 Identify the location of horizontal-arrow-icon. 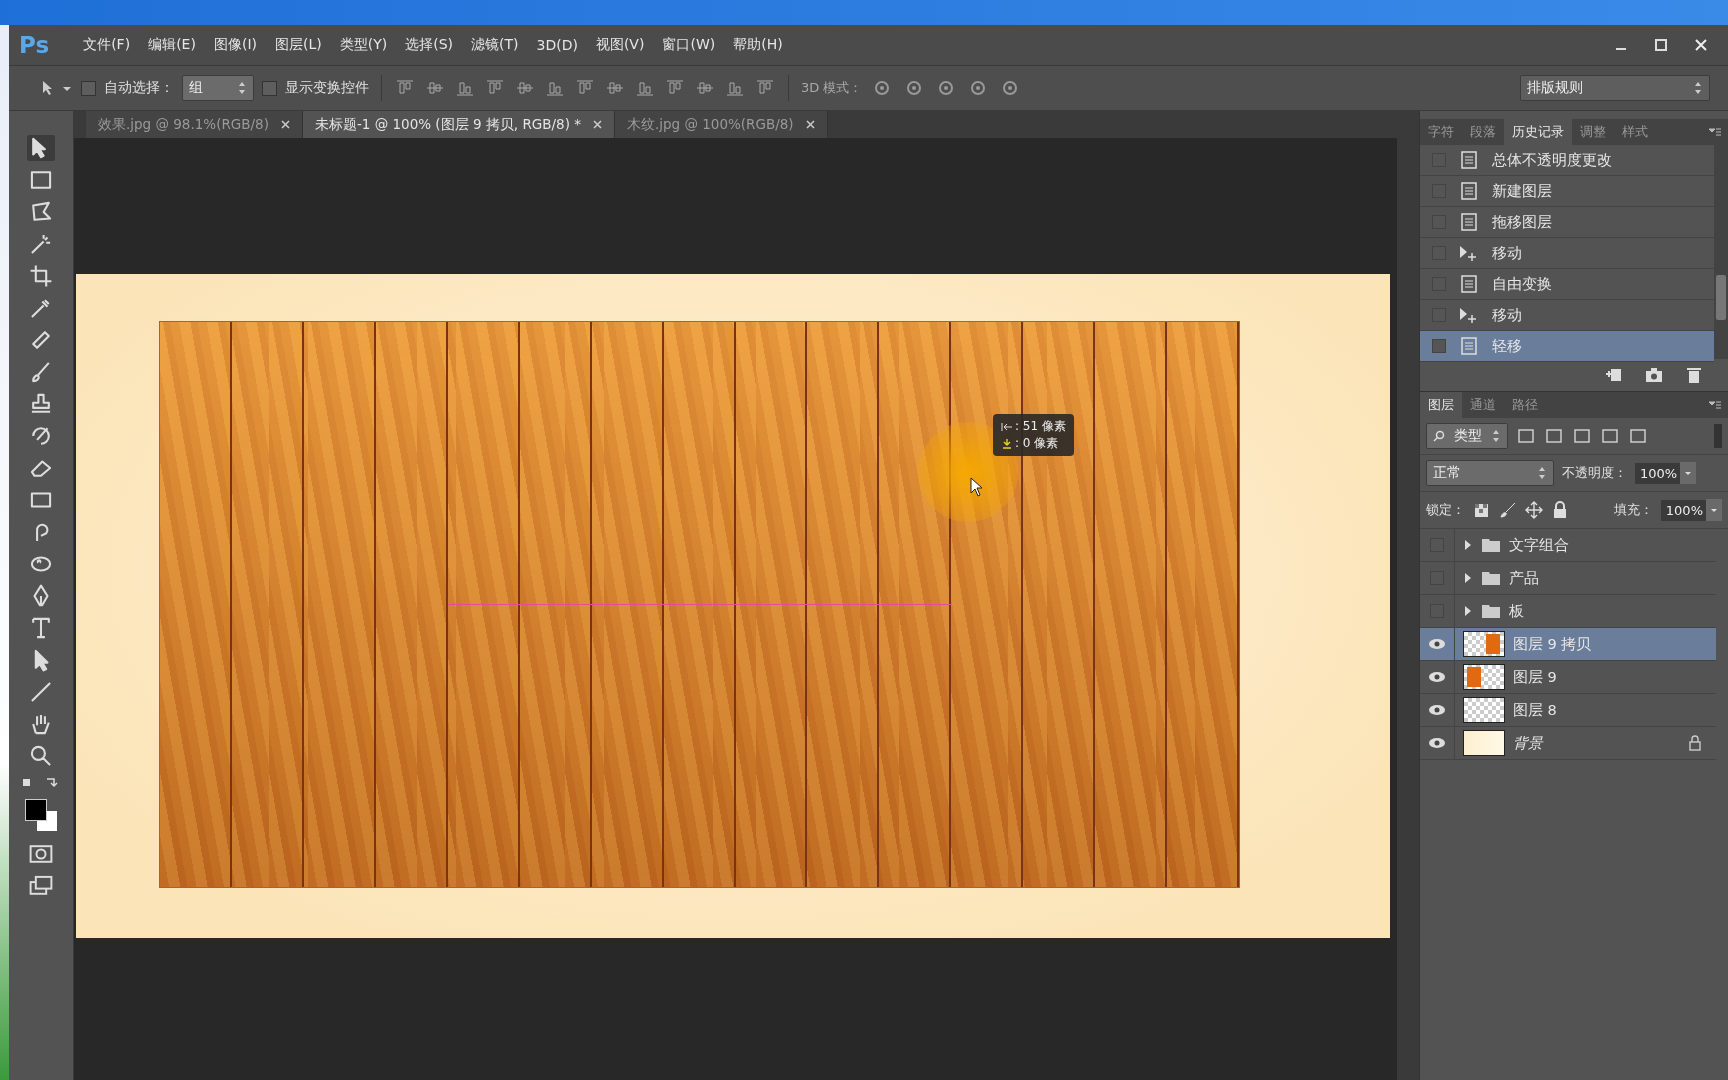
(1007, 426).